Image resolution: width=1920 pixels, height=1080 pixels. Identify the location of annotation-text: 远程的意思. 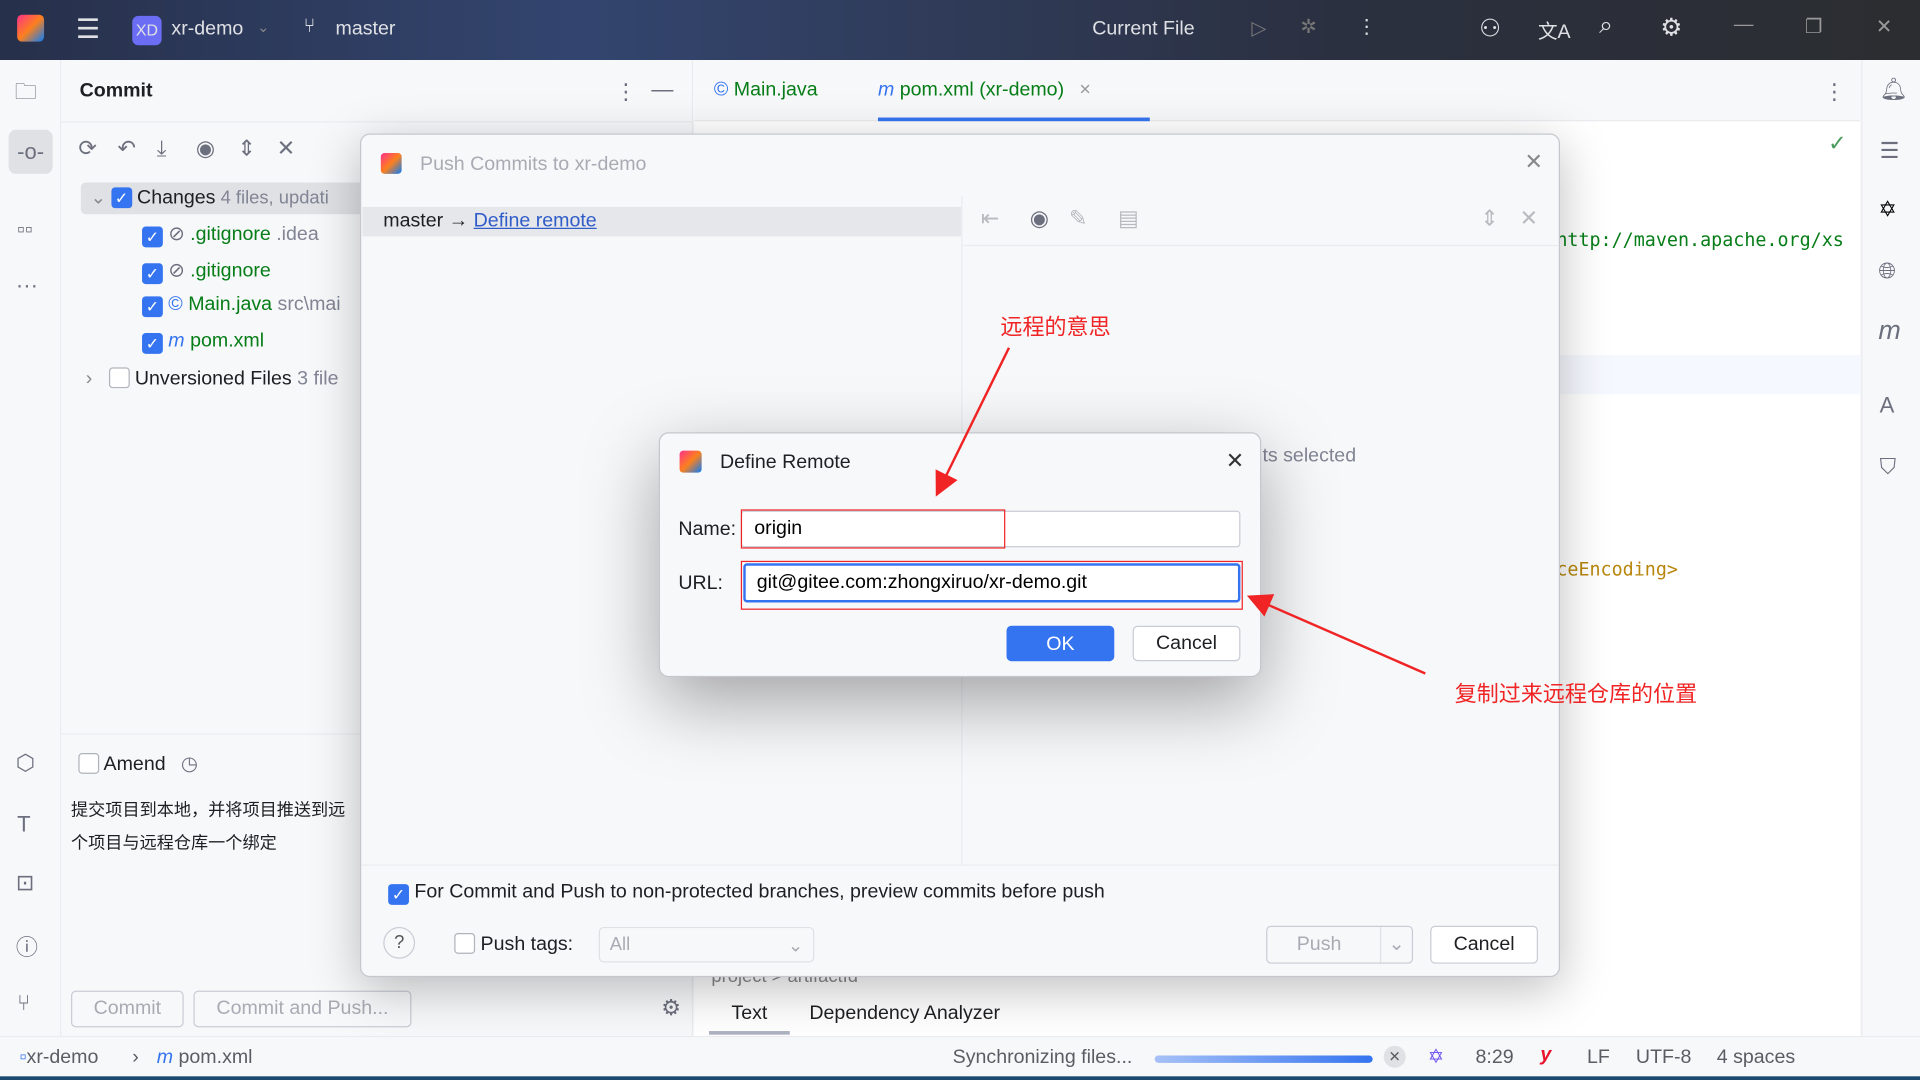
(1055, 327).